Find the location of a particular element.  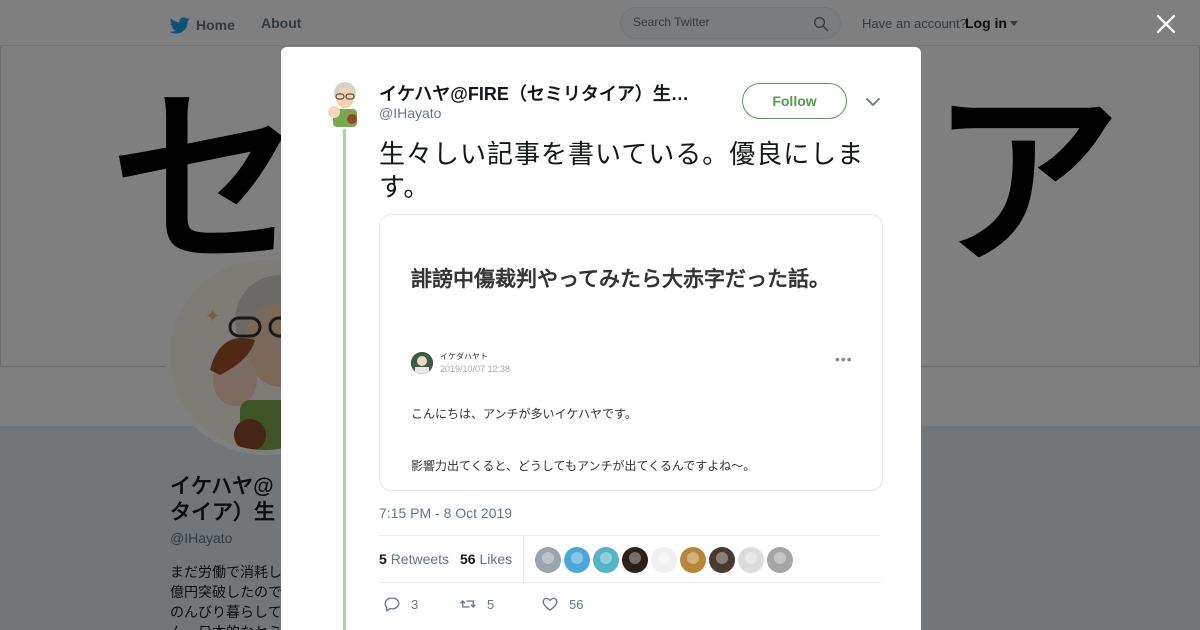

follow-button: Follow is located at coordinates (794, 101).